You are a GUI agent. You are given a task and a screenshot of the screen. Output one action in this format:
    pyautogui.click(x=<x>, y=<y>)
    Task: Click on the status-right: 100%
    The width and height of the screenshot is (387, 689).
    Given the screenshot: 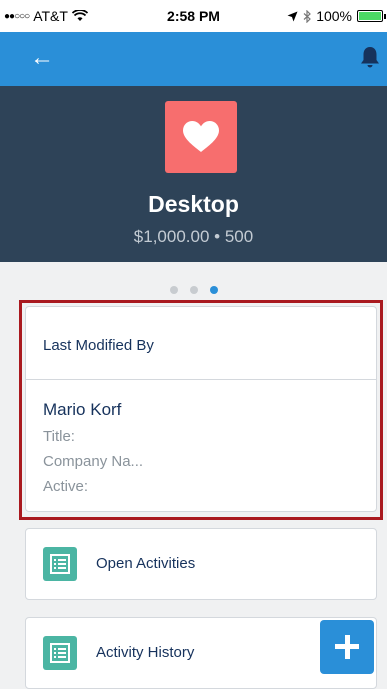 What is the action you would take?
    pyautogui.click(x=336, y=16)
    